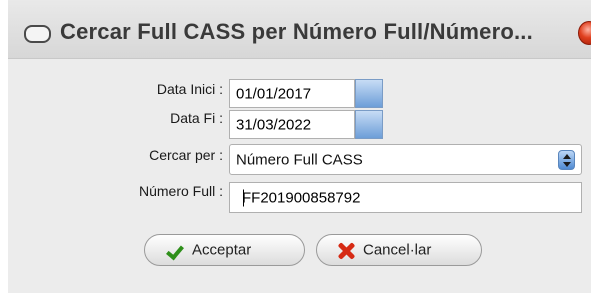 Image resolution: width=591 pixels, height=293 pixels. Describe the element at coordinates (299, 58) in the screenshot. I see `divider` at that location.